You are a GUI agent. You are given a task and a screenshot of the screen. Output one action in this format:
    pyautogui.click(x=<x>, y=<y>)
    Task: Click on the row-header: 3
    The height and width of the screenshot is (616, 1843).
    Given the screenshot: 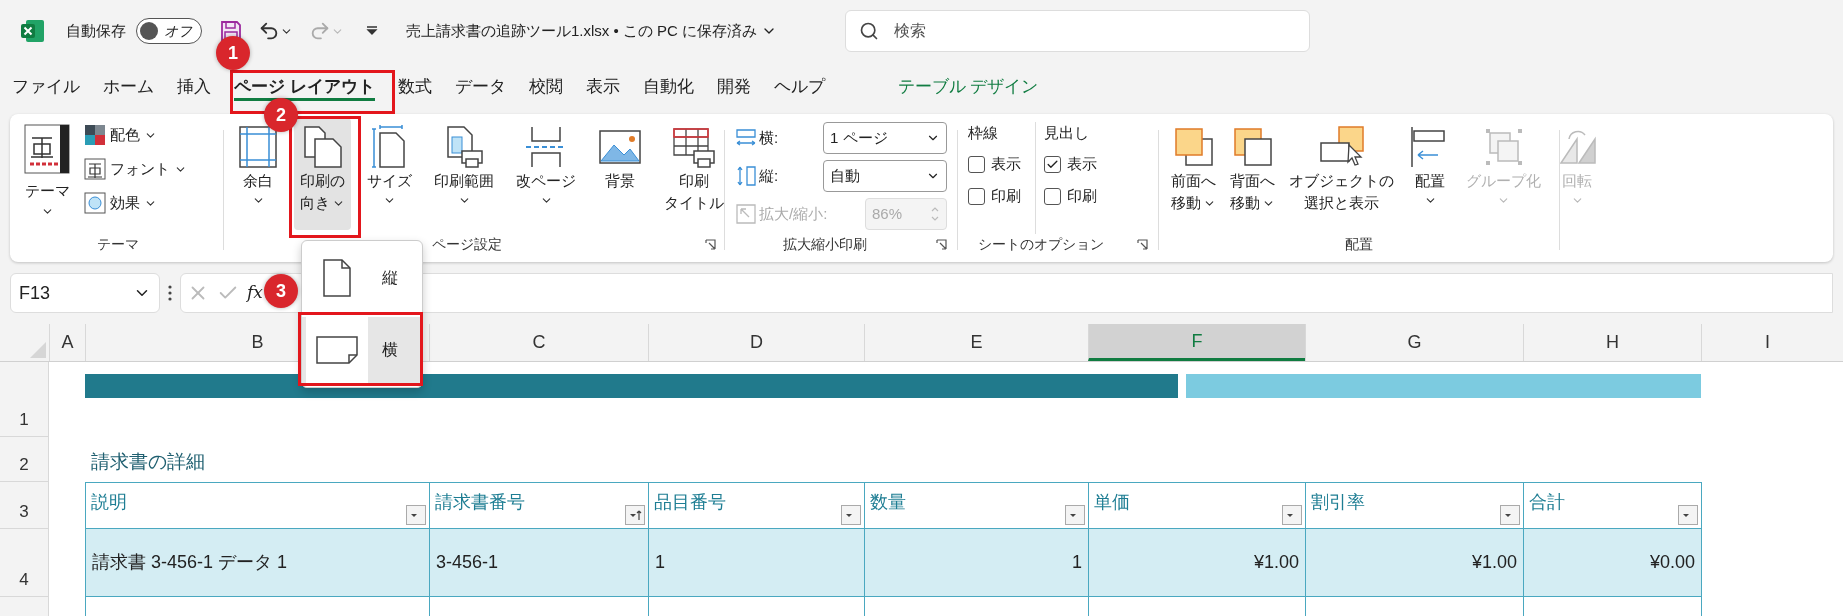 What is the action you would take?
    pyautogui.click(x=24, y=505)
    